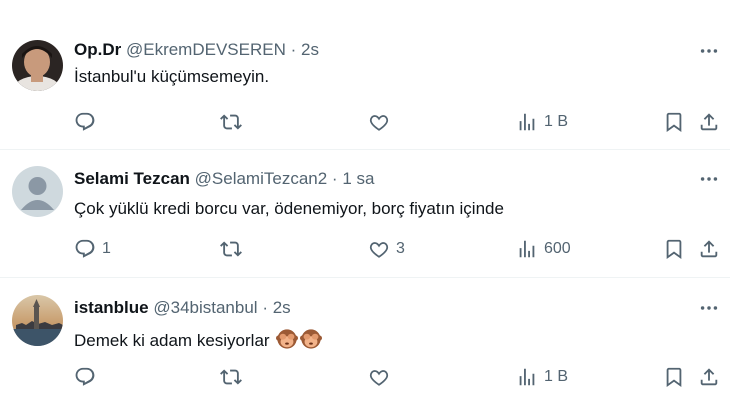 This screenshot has width=730, height=420. Describe the element at coordinates (111, 307) in the screenshot. I see `display-name: istanblue` at that location.